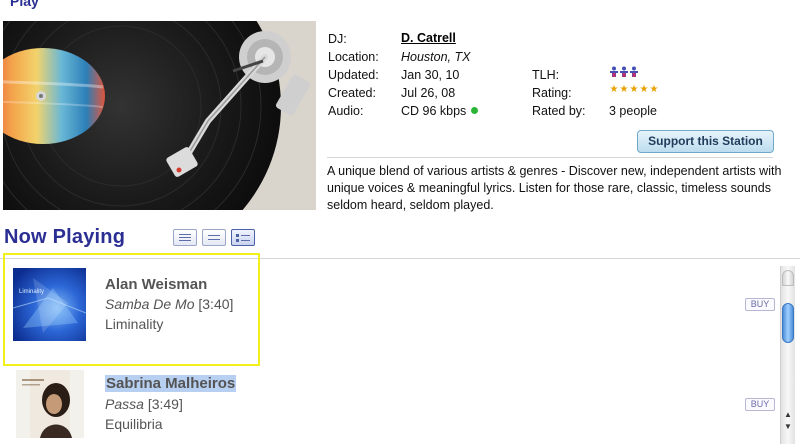 The width and height of the screenshot is (800, 444). I want to click on updated-value: Jan 30, 10, so click(430, 75).